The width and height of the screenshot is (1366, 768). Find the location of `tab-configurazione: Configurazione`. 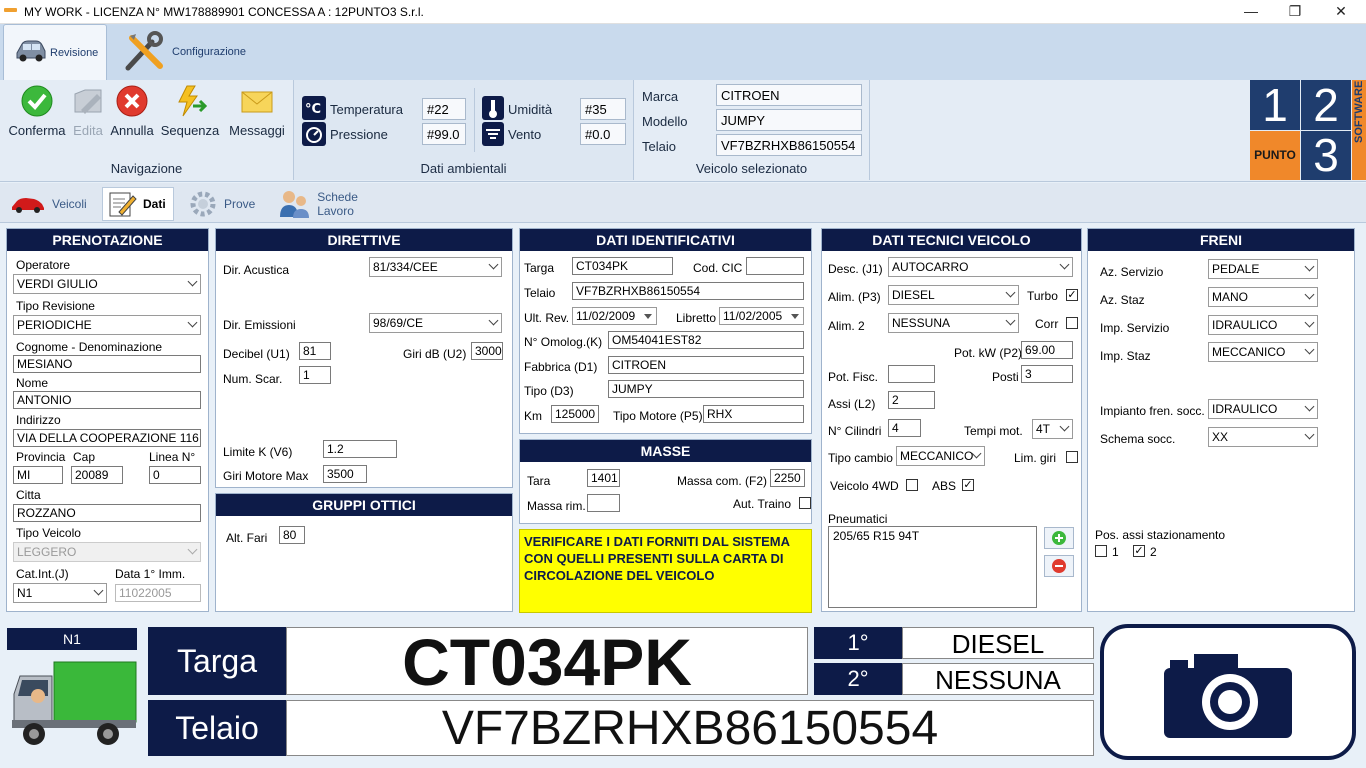

tab-configurazione: Configurazione is located at coordinates (182, 52).